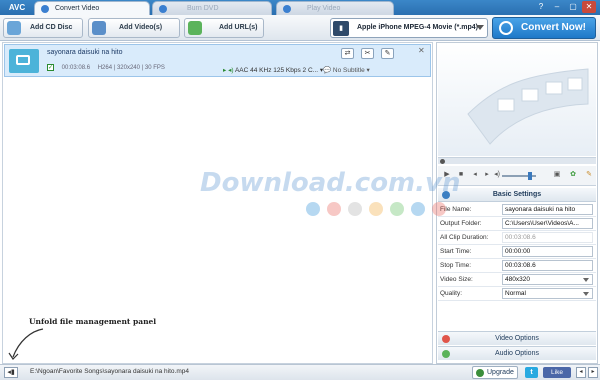 The image size is (600, 380). I want to click on next-frame-icon: ▸, so click(487, 175).